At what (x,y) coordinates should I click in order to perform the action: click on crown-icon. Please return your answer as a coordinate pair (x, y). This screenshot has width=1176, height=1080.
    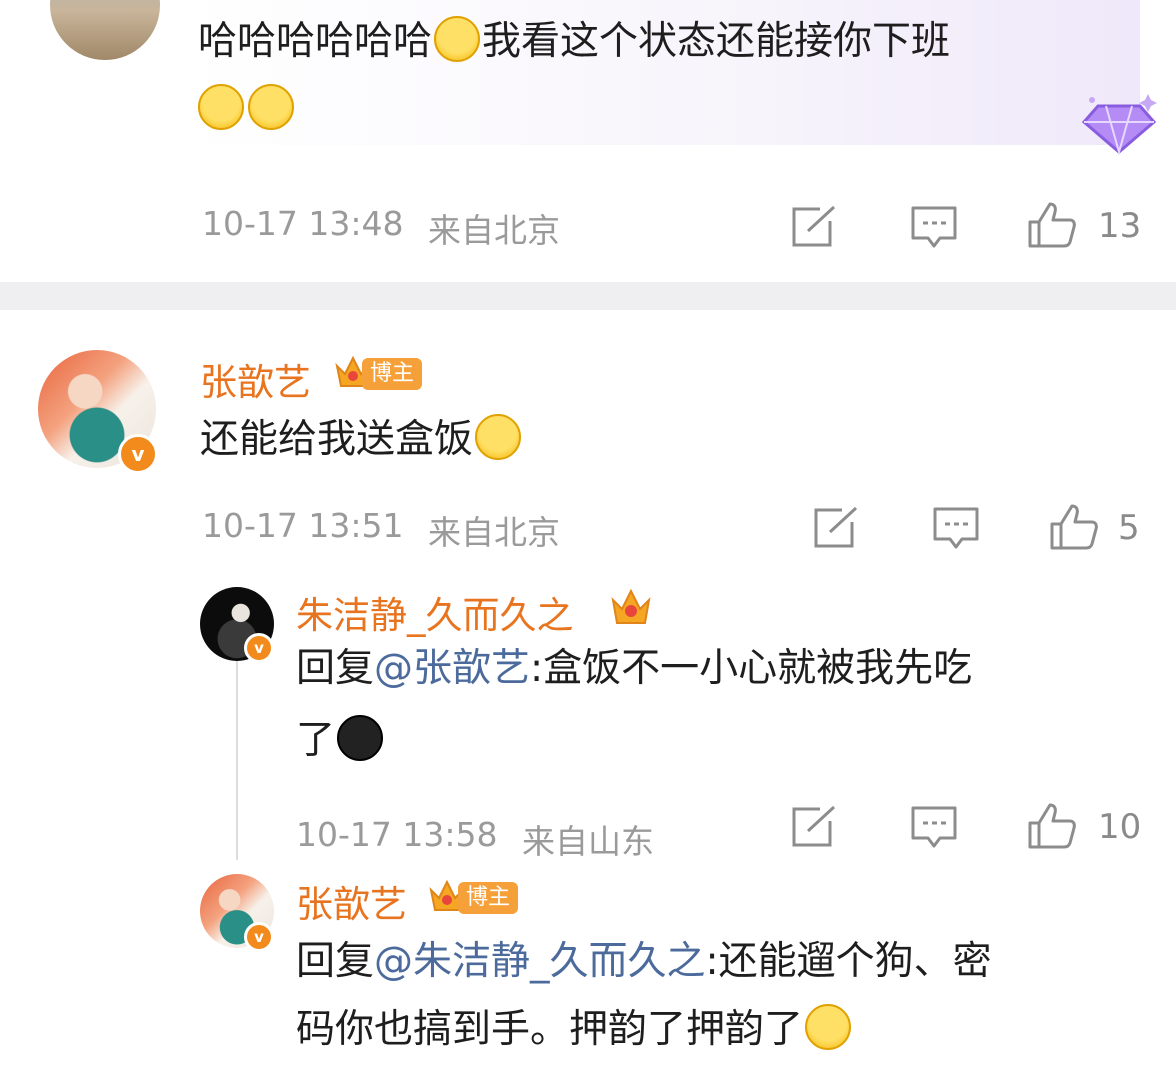
    Looking at the image, I should click on (631, 606).